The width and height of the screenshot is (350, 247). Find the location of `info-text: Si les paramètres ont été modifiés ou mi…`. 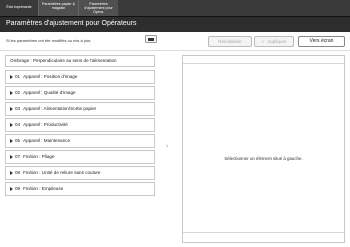

info-text: Si les paramètres ont été modifiés ou mi… is located at coordinates (49, 40).